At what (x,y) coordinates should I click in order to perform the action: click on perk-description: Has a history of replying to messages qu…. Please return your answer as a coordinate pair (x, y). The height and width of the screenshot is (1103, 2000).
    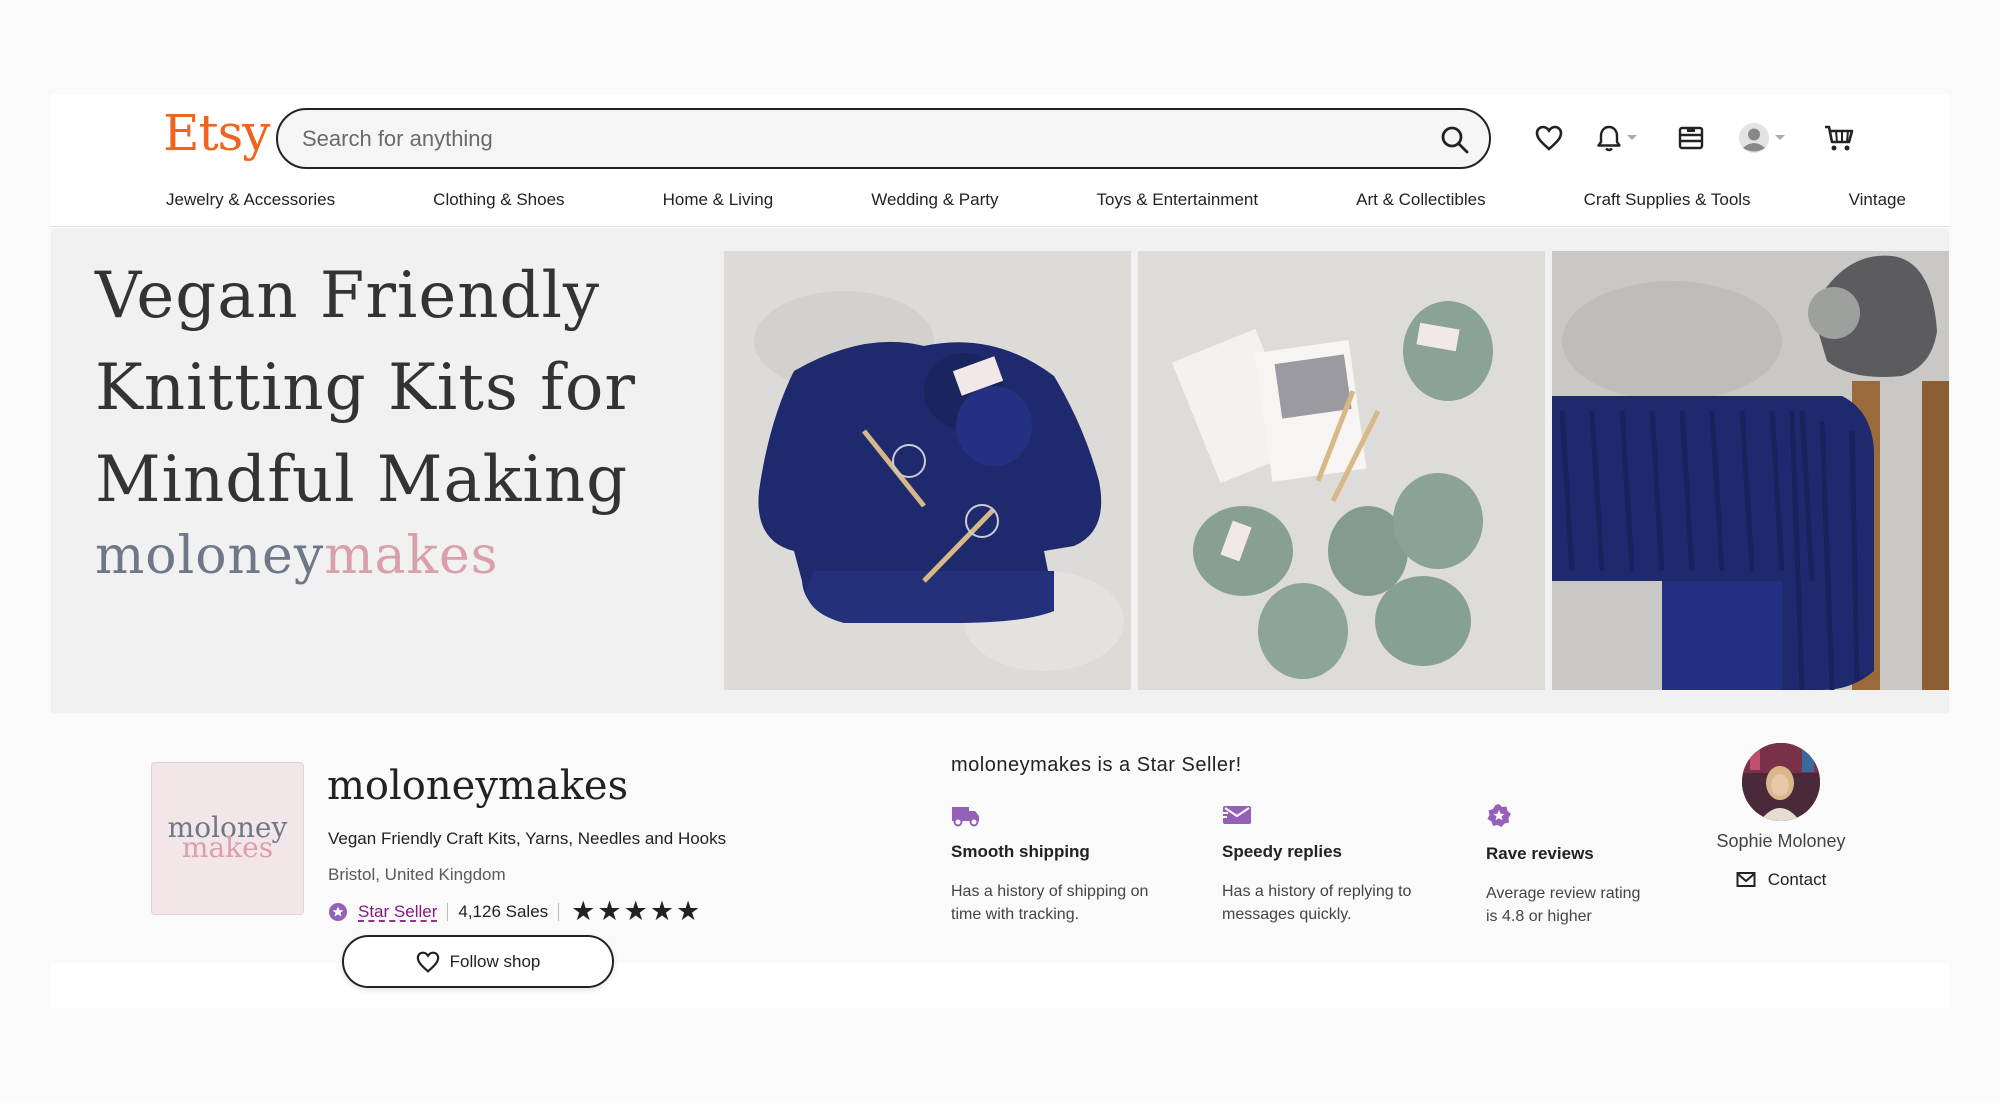
    Looking at the image, I should click on (1342, 903).